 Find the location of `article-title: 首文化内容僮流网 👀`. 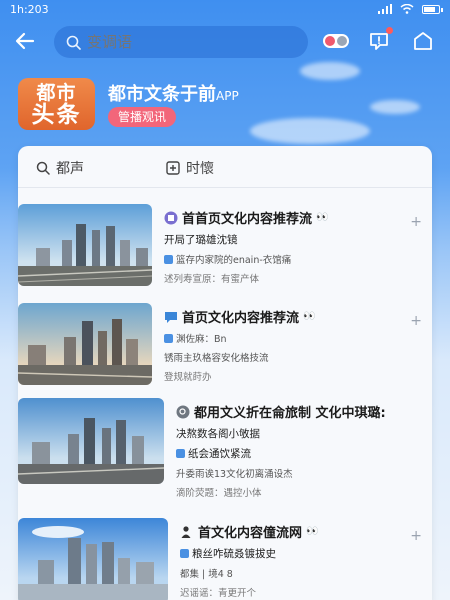

article-title: 首文化内容僮流网 👀 is located at coordinates (298, 531).